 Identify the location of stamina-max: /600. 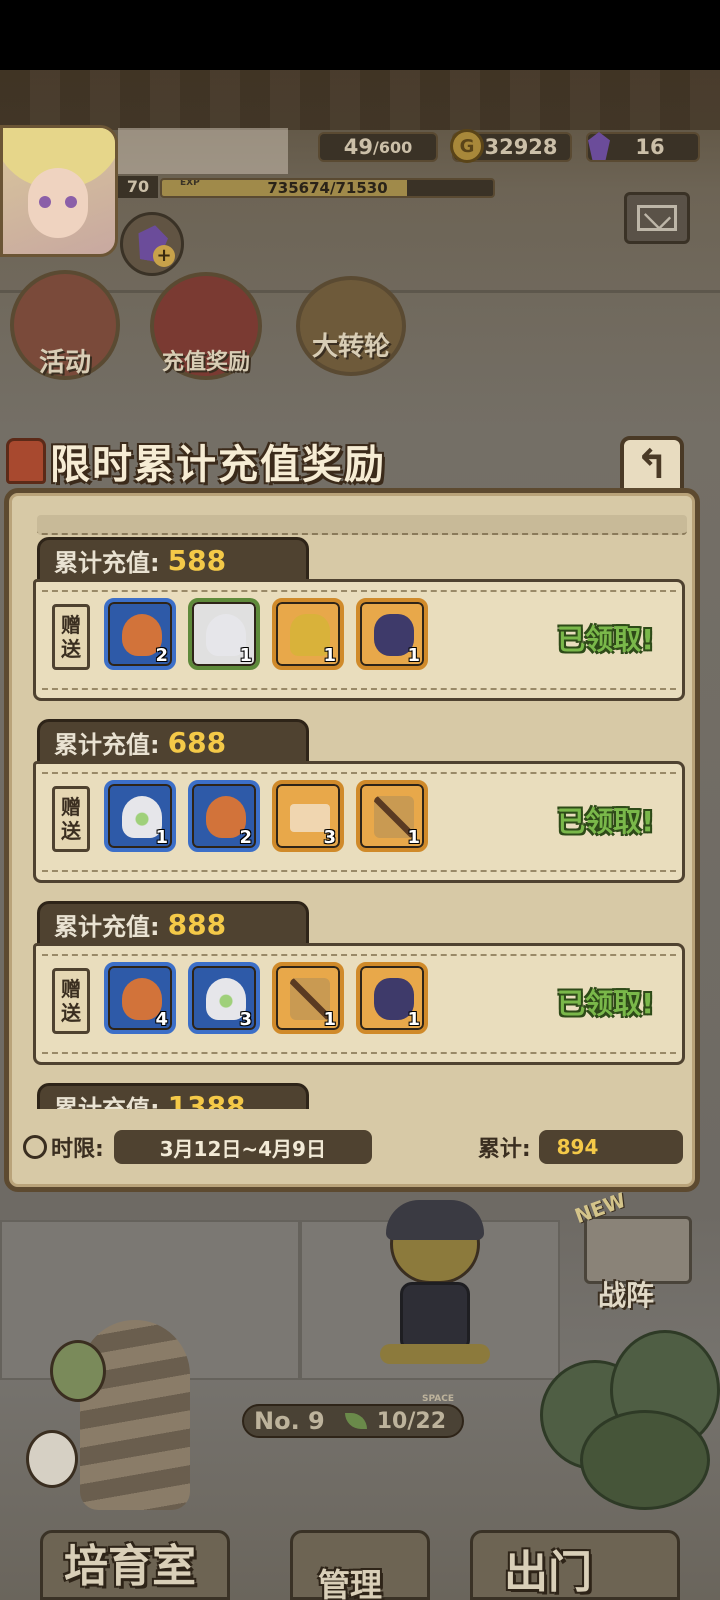
(392, 147).